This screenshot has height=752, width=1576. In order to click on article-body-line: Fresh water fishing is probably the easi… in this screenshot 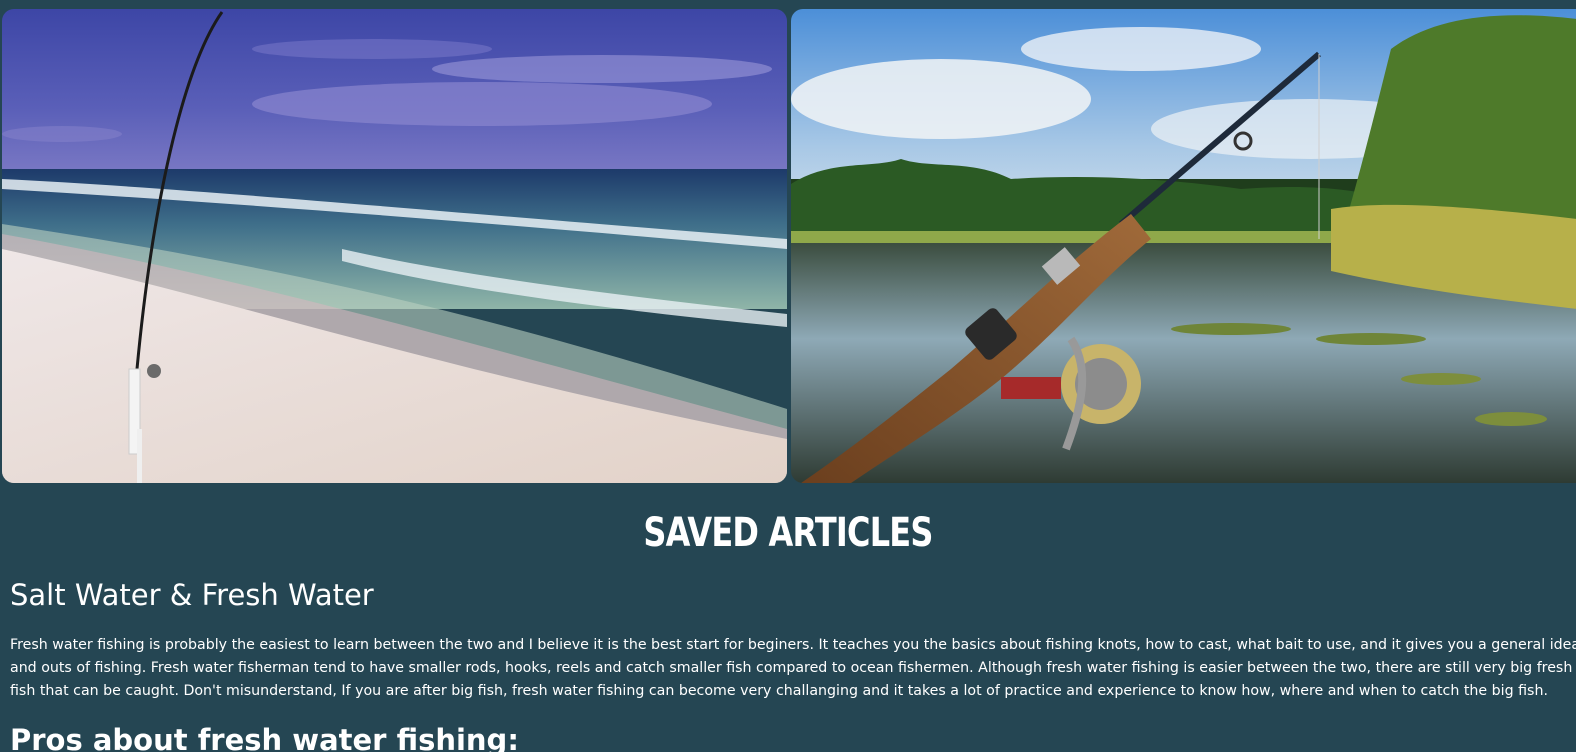, I will do `click(793, 645)`.